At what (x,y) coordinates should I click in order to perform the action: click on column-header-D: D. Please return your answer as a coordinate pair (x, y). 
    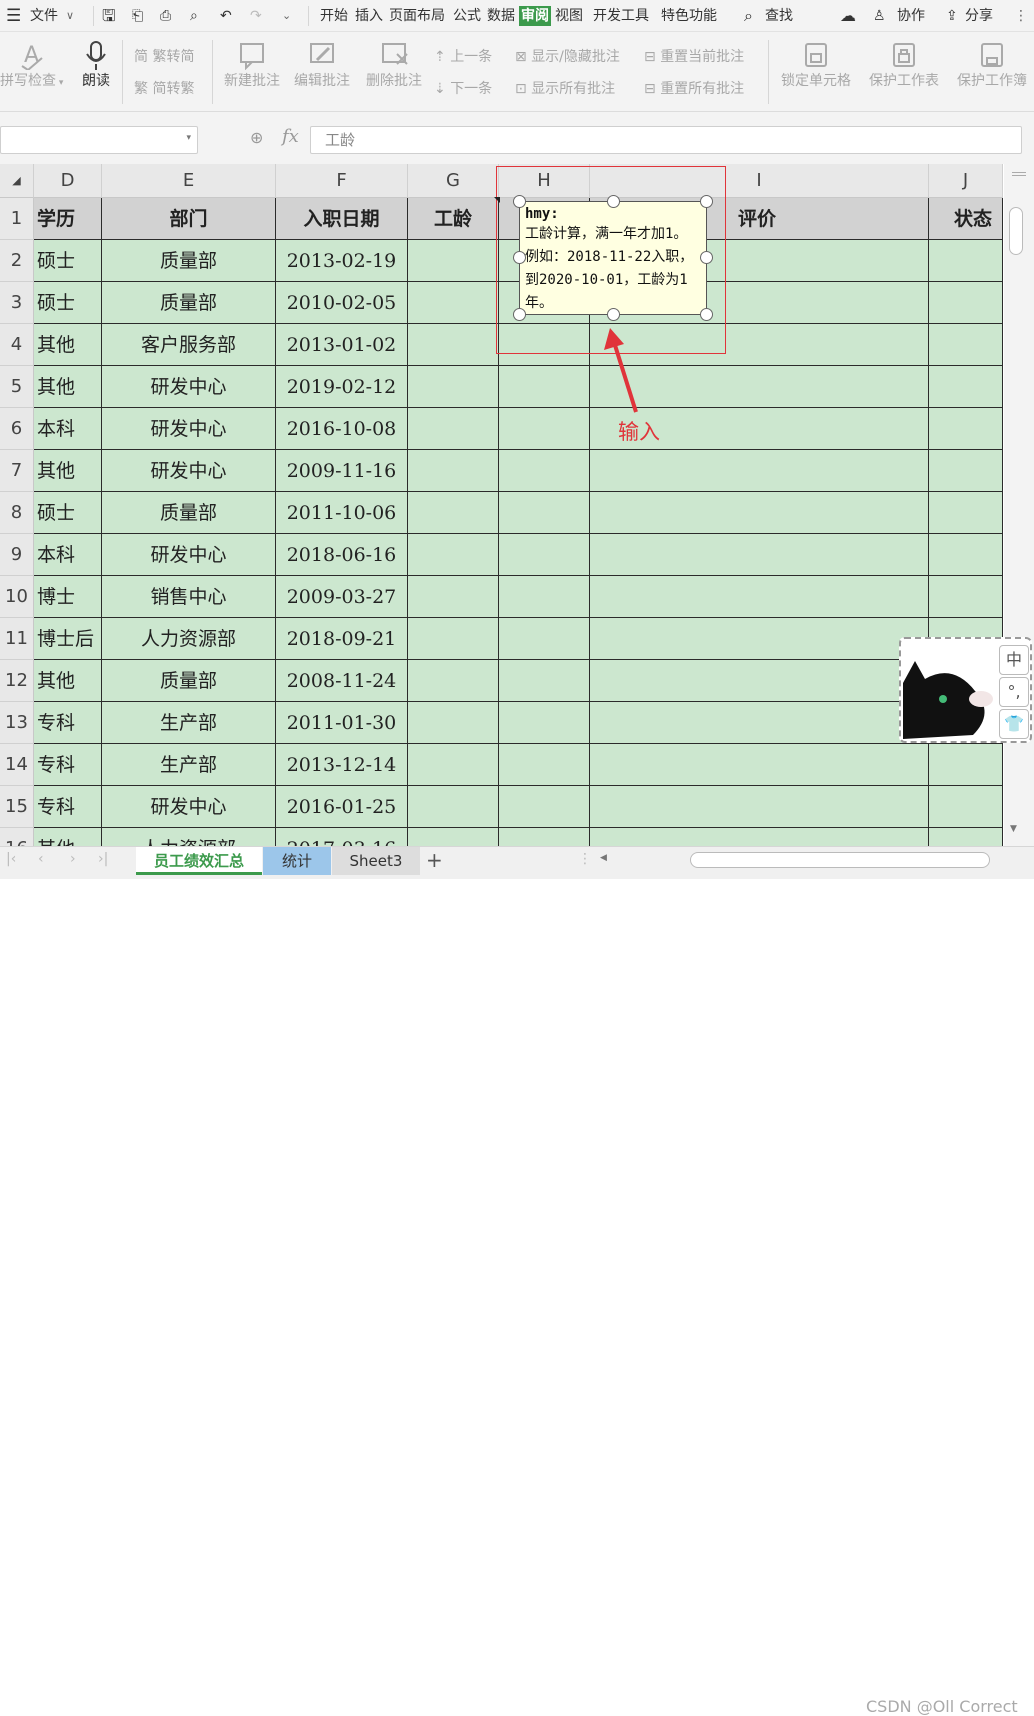
    Looking at the image, I should click on (68, 181).